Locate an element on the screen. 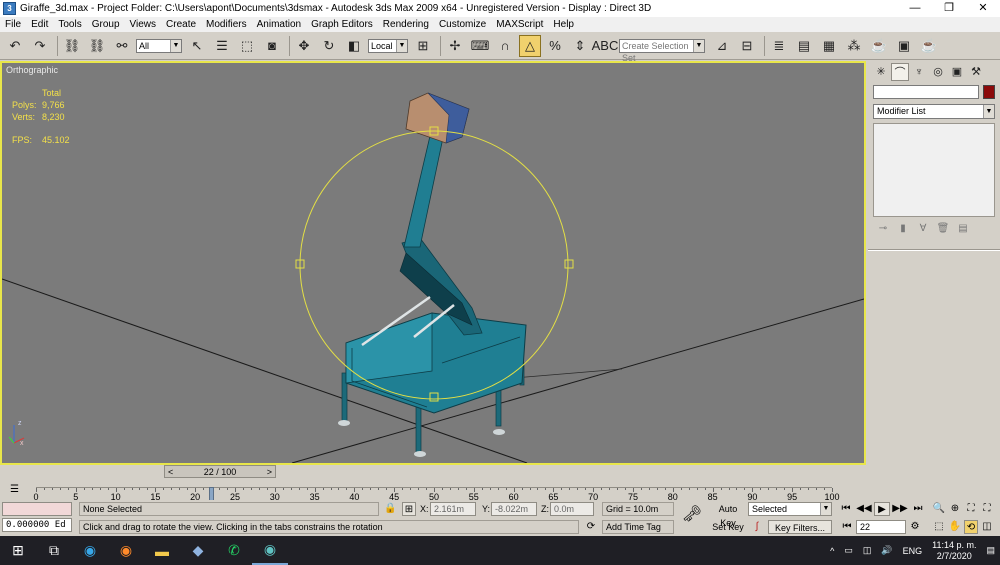 This screenshot has height=565, width=1000. volume-icon: 🔊 is located at coordinates (886, 550).